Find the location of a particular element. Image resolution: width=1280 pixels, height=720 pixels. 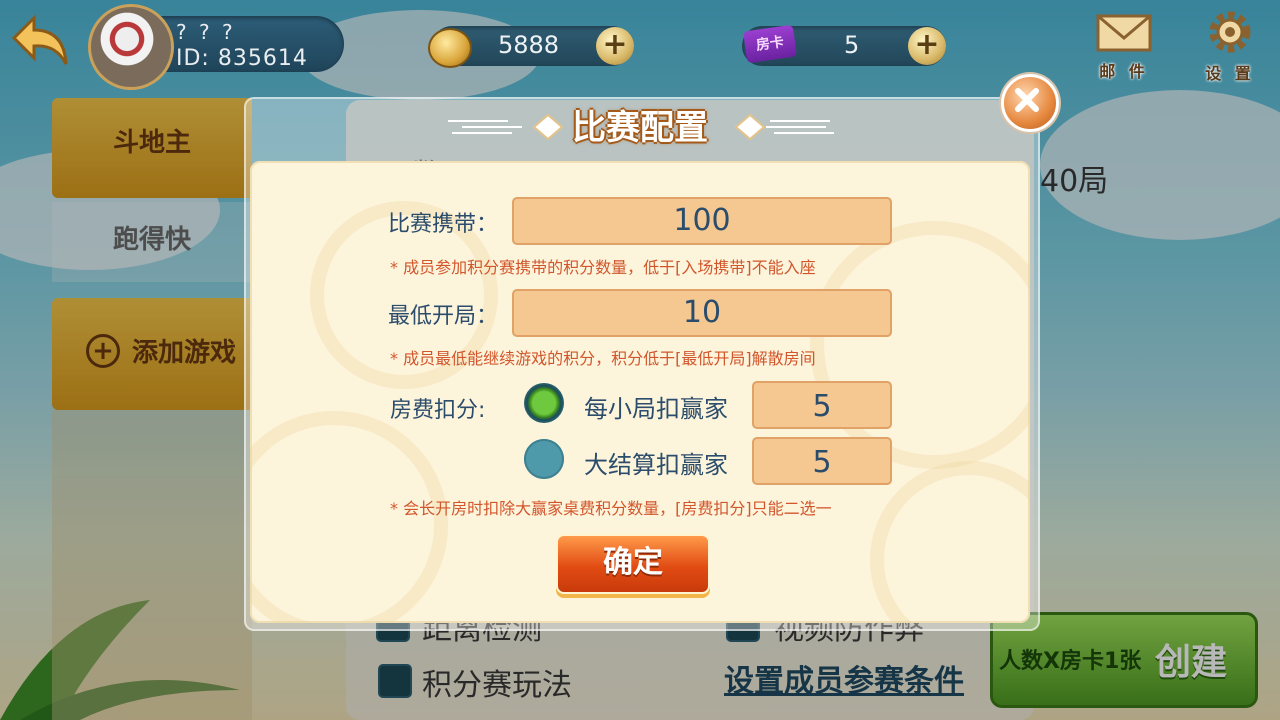

settings-label: 设 置 is located at coordinates (1230, 73).